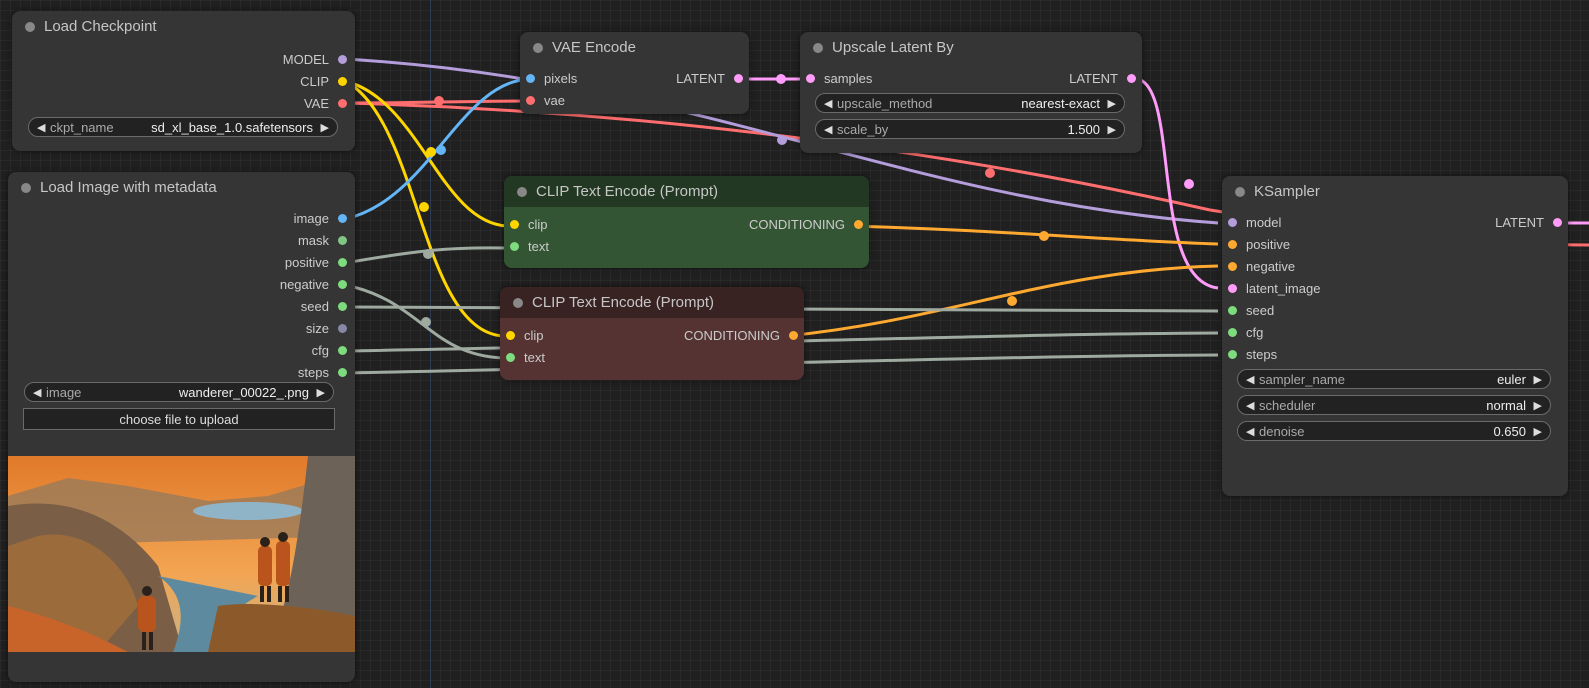 Image resolution: width=1589 pixels, height=688 pixels. What do you see at coordinates (183, 26) in the screenshot?
I see `node-title: Load Checkpoint` at bounding box center [183, 26].